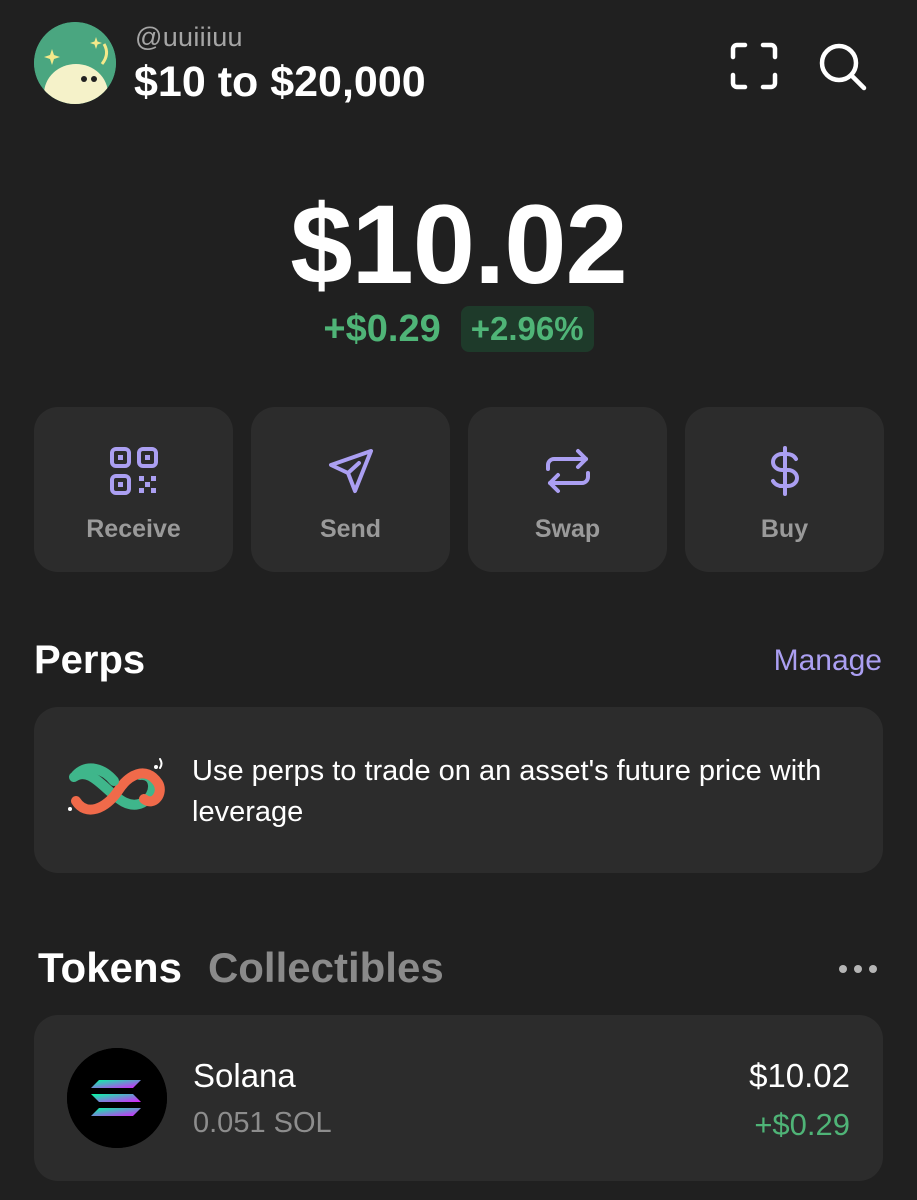  Describe the element at coordinates (828, 661) in the screenshot. I see `manage-link: Manage` at that location.